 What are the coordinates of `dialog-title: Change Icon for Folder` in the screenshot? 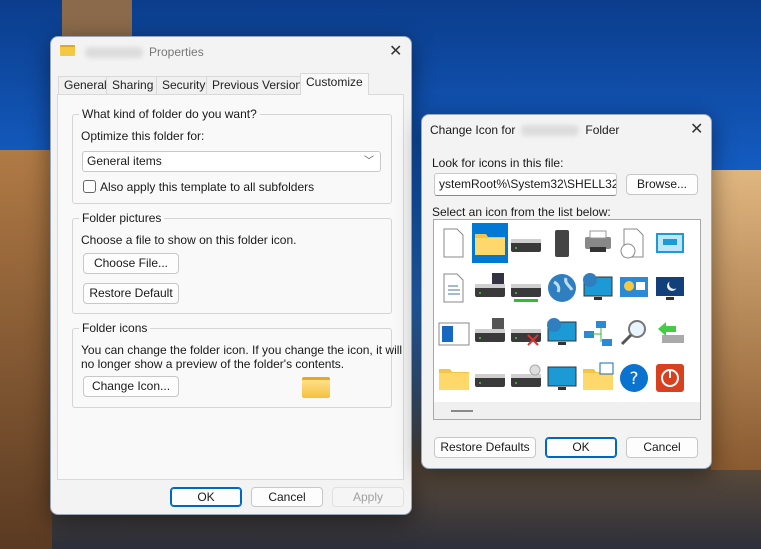 It's located at (525, 130).